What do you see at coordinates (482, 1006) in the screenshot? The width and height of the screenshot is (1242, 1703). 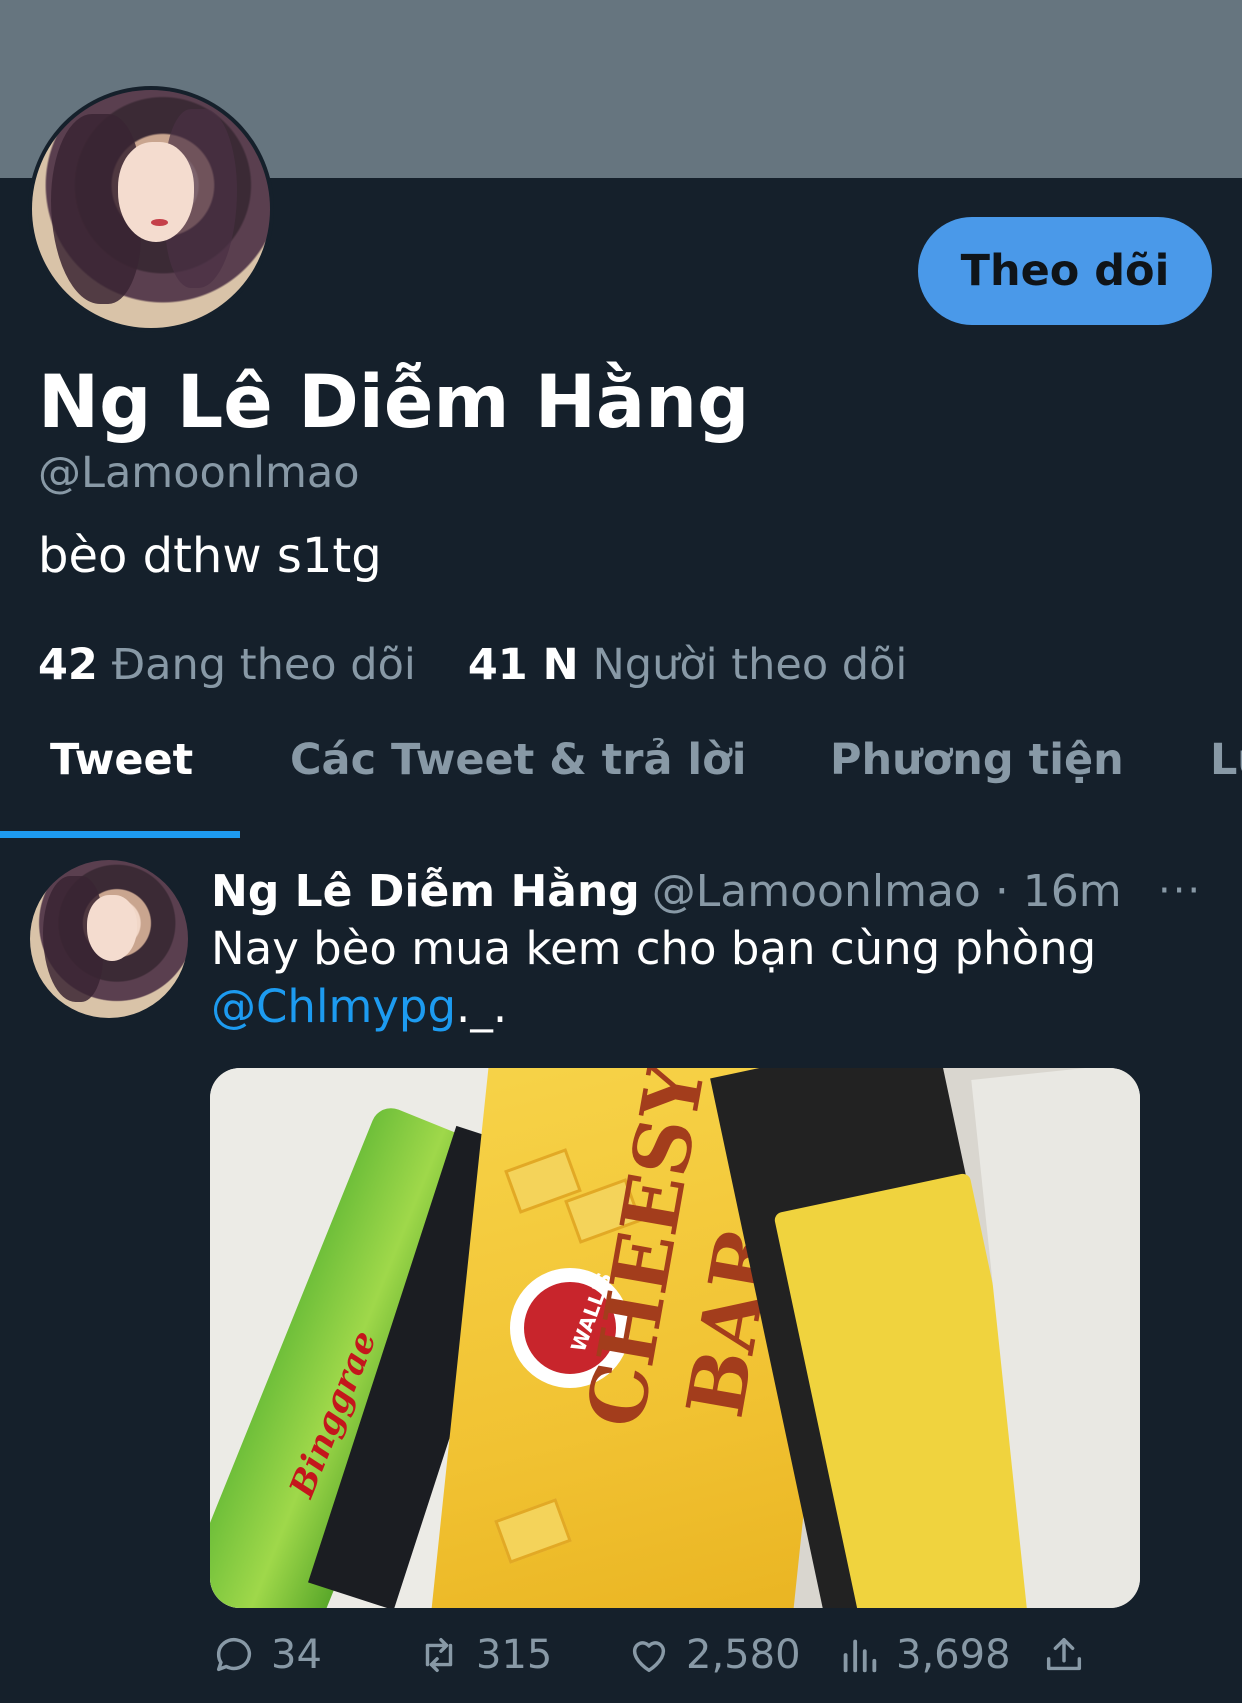 I see `tweet-suffix: ._.` at bounding box center [482, 1006].